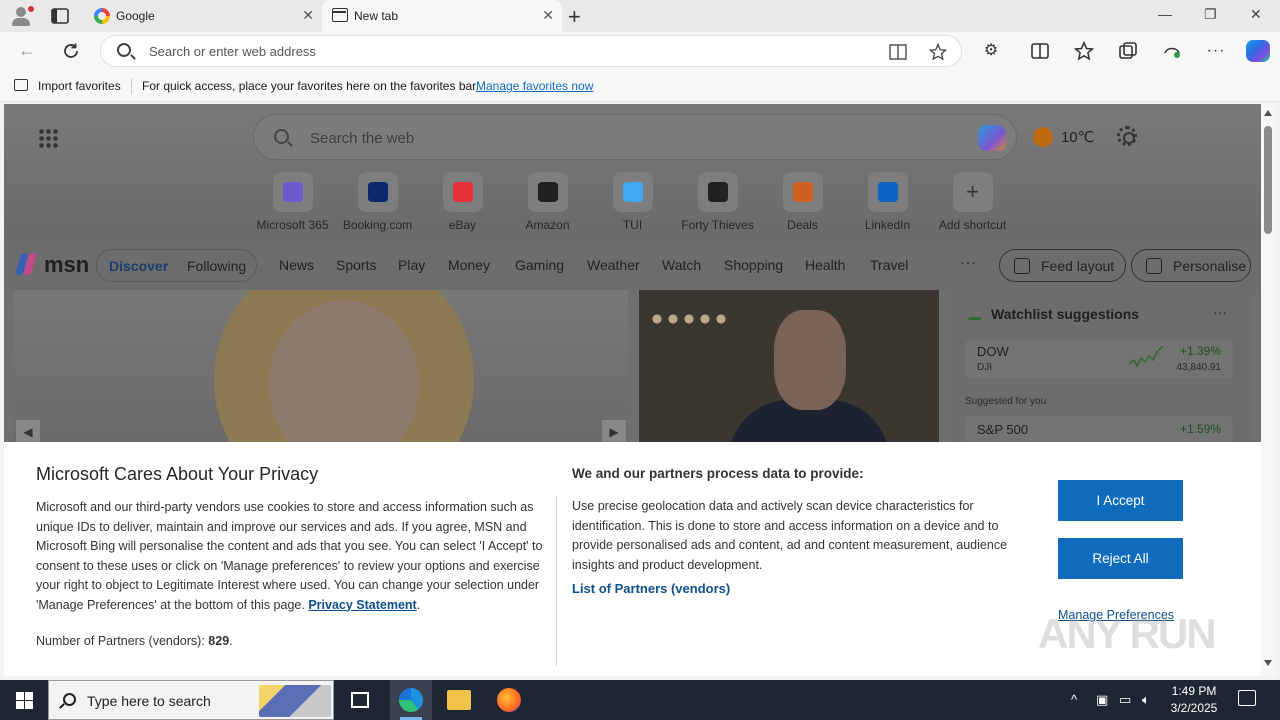 This screenshot has height=720, width=1280. Describe the element at coordinates (534, 86) in the screenshot. I see `manage-favorites-link: Manage favorites now` at that location.